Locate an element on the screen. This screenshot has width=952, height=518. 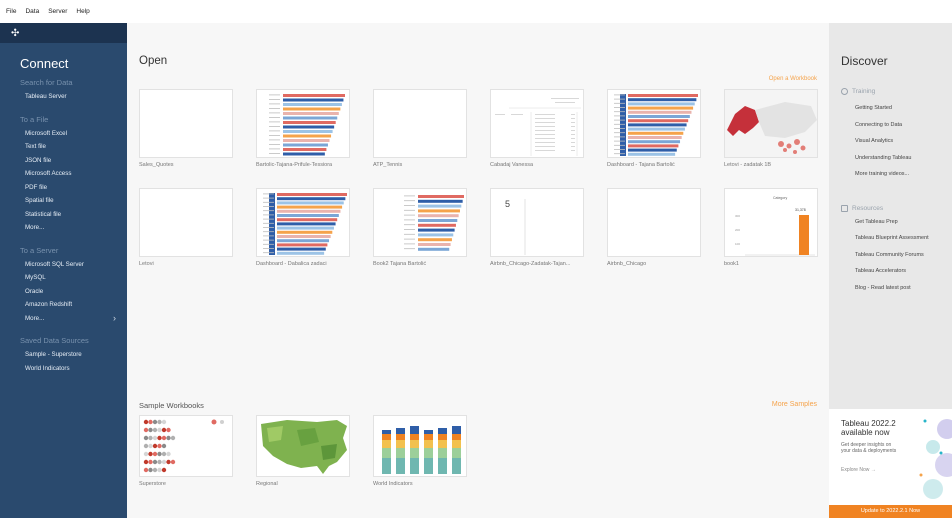
workbook-card: Bartolic-Tajana-Prifule-Tessiora is located at coordinates (303, 128).